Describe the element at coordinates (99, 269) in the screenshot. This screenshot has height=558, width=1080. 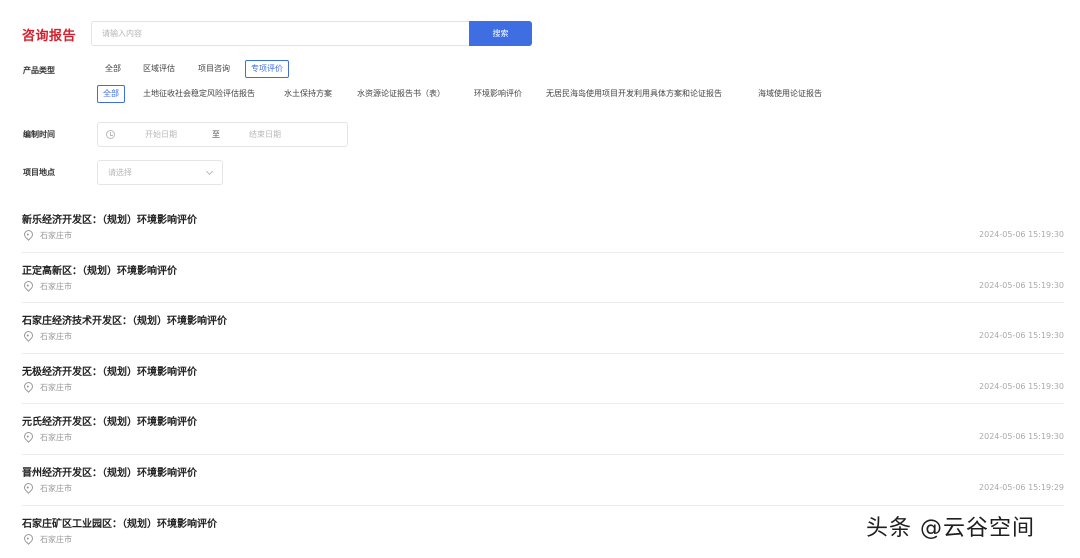
I see `report-title: 正定高新区：（规划）环境影响评价` at that location.